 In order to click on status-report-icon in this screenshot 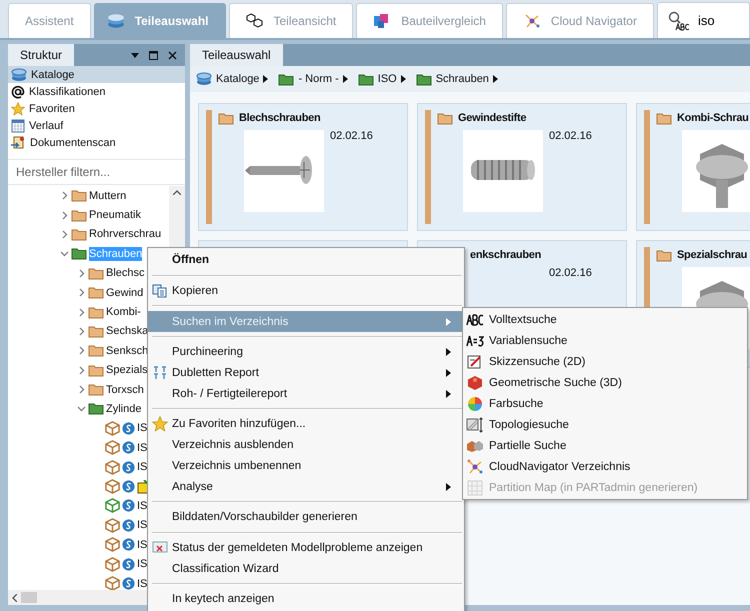, I will do `click(160, 547)`.